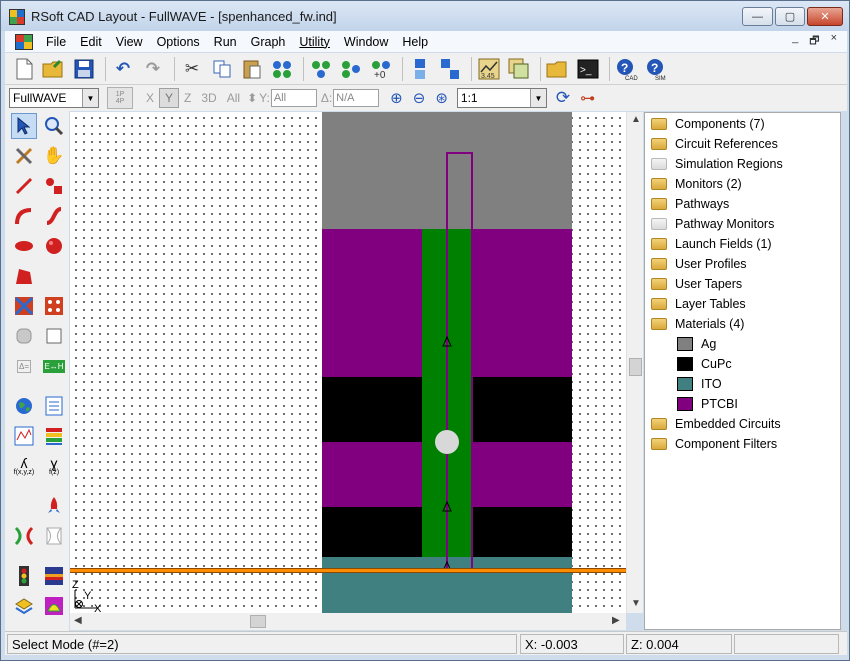 This screenshot has height=661, width=850. What do you see at coordinates (366, 42) in the screenshot?
I see `menu-window: Window` at bounding box center [366, 42].